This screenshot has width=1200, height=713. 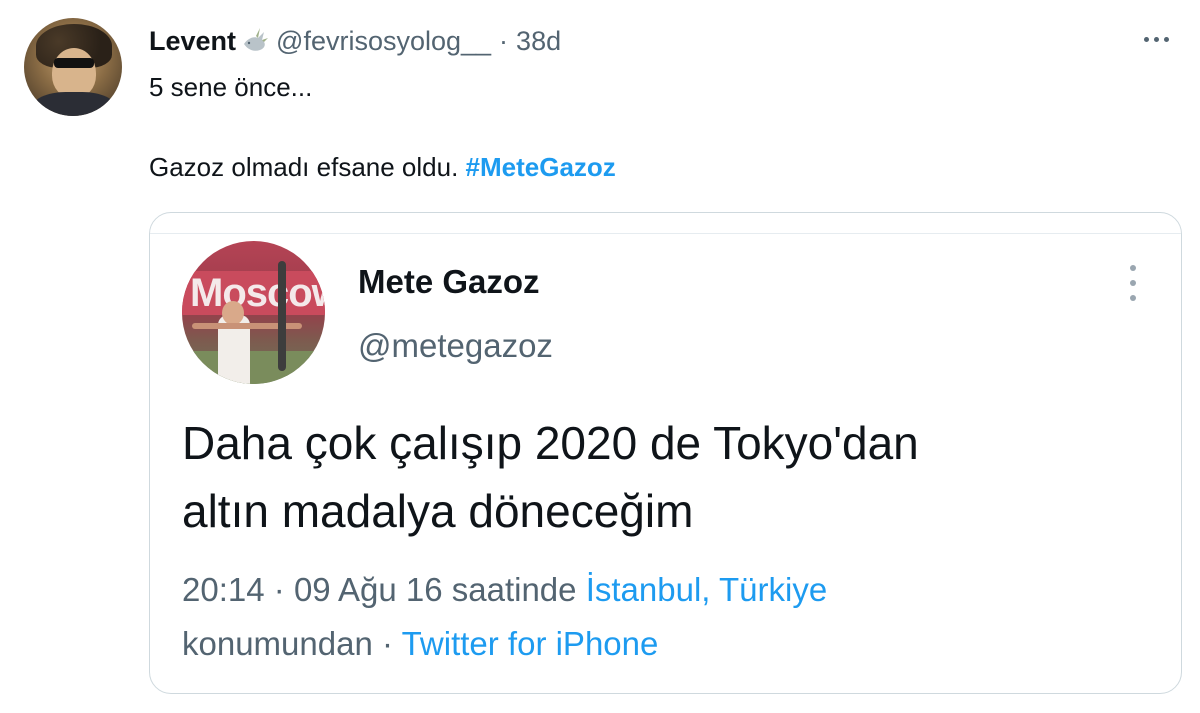 What do you see at coordinates (279, 589) in the screenshot?
I see `quoted-meta-sep: ·` at bounding box center [279, 589].